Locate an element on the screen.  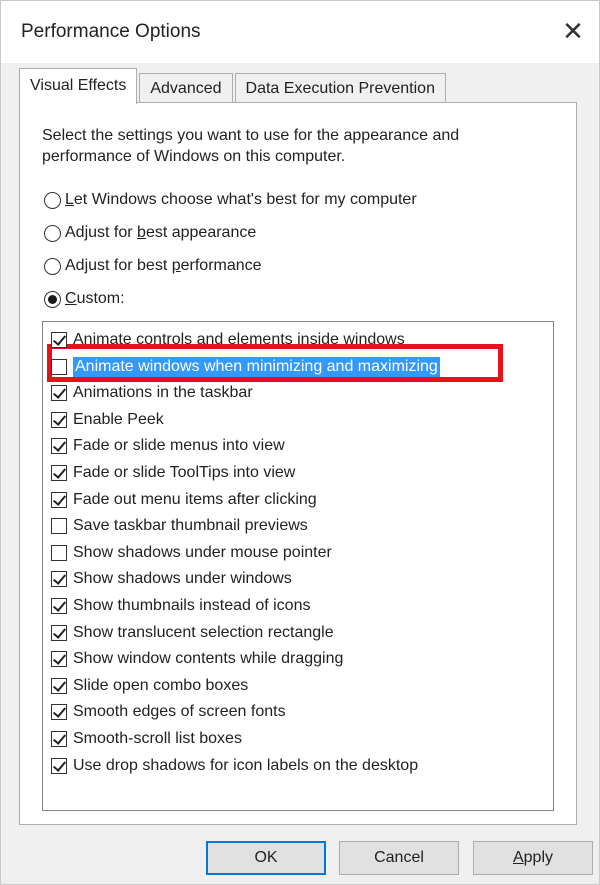
effect-list-item: Smooth-scroll list boxes is located at coordinates (146, 739).